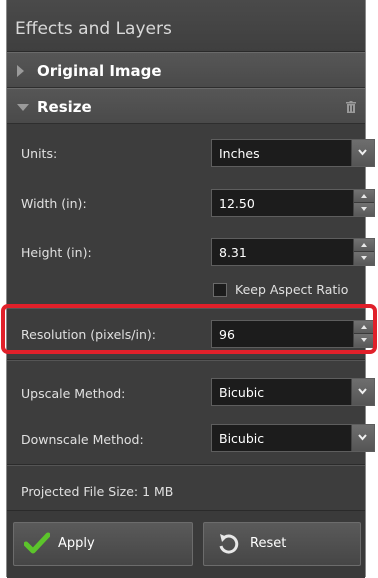 The width and height of the screenshot is (378, 578). What do you see at coordinates (186, 26) in the screenshot?
I see `panel-title-bar: Effects and Layers` at bounding box center [186, 26].